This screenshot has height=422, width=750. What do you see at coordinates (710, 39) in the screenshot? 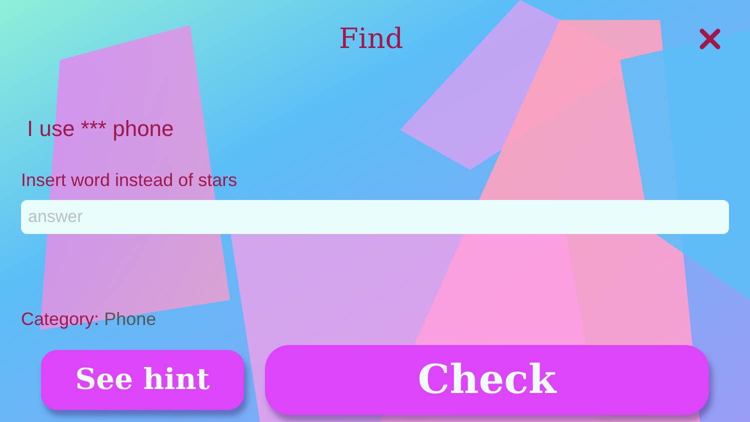
I see `close-icon` at bounding box center [710, 39].